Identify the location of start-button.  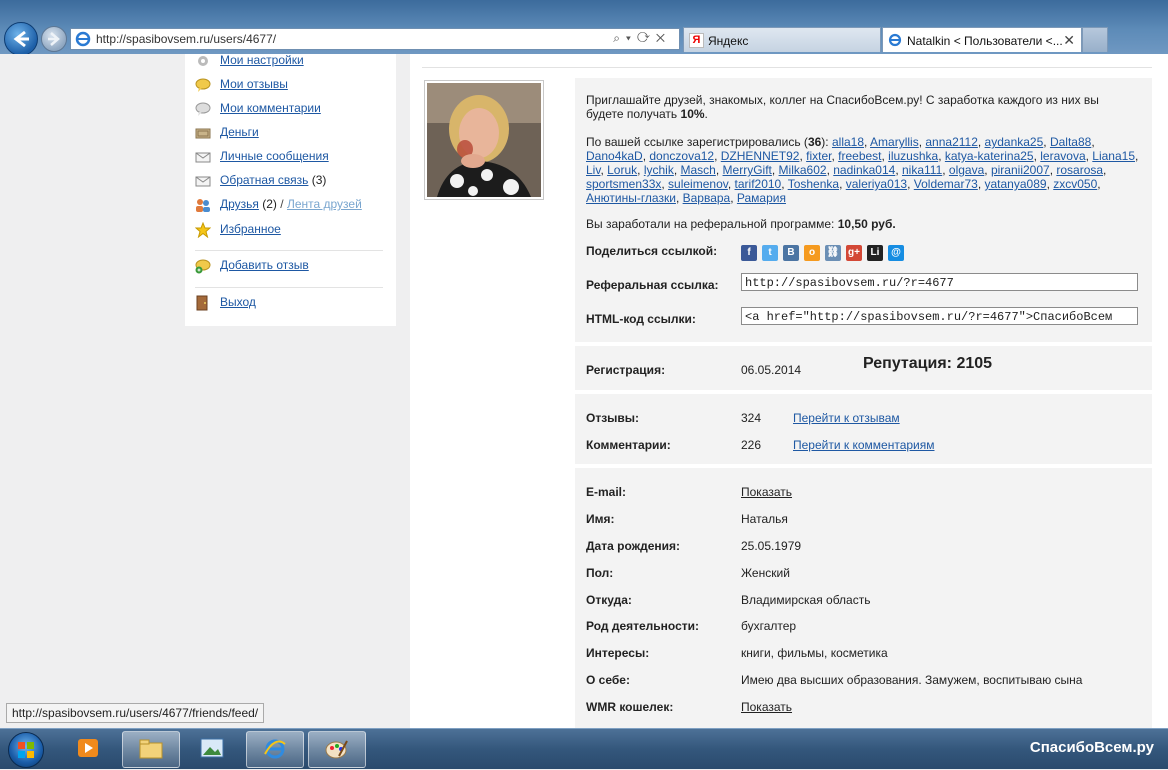
(26, 750).